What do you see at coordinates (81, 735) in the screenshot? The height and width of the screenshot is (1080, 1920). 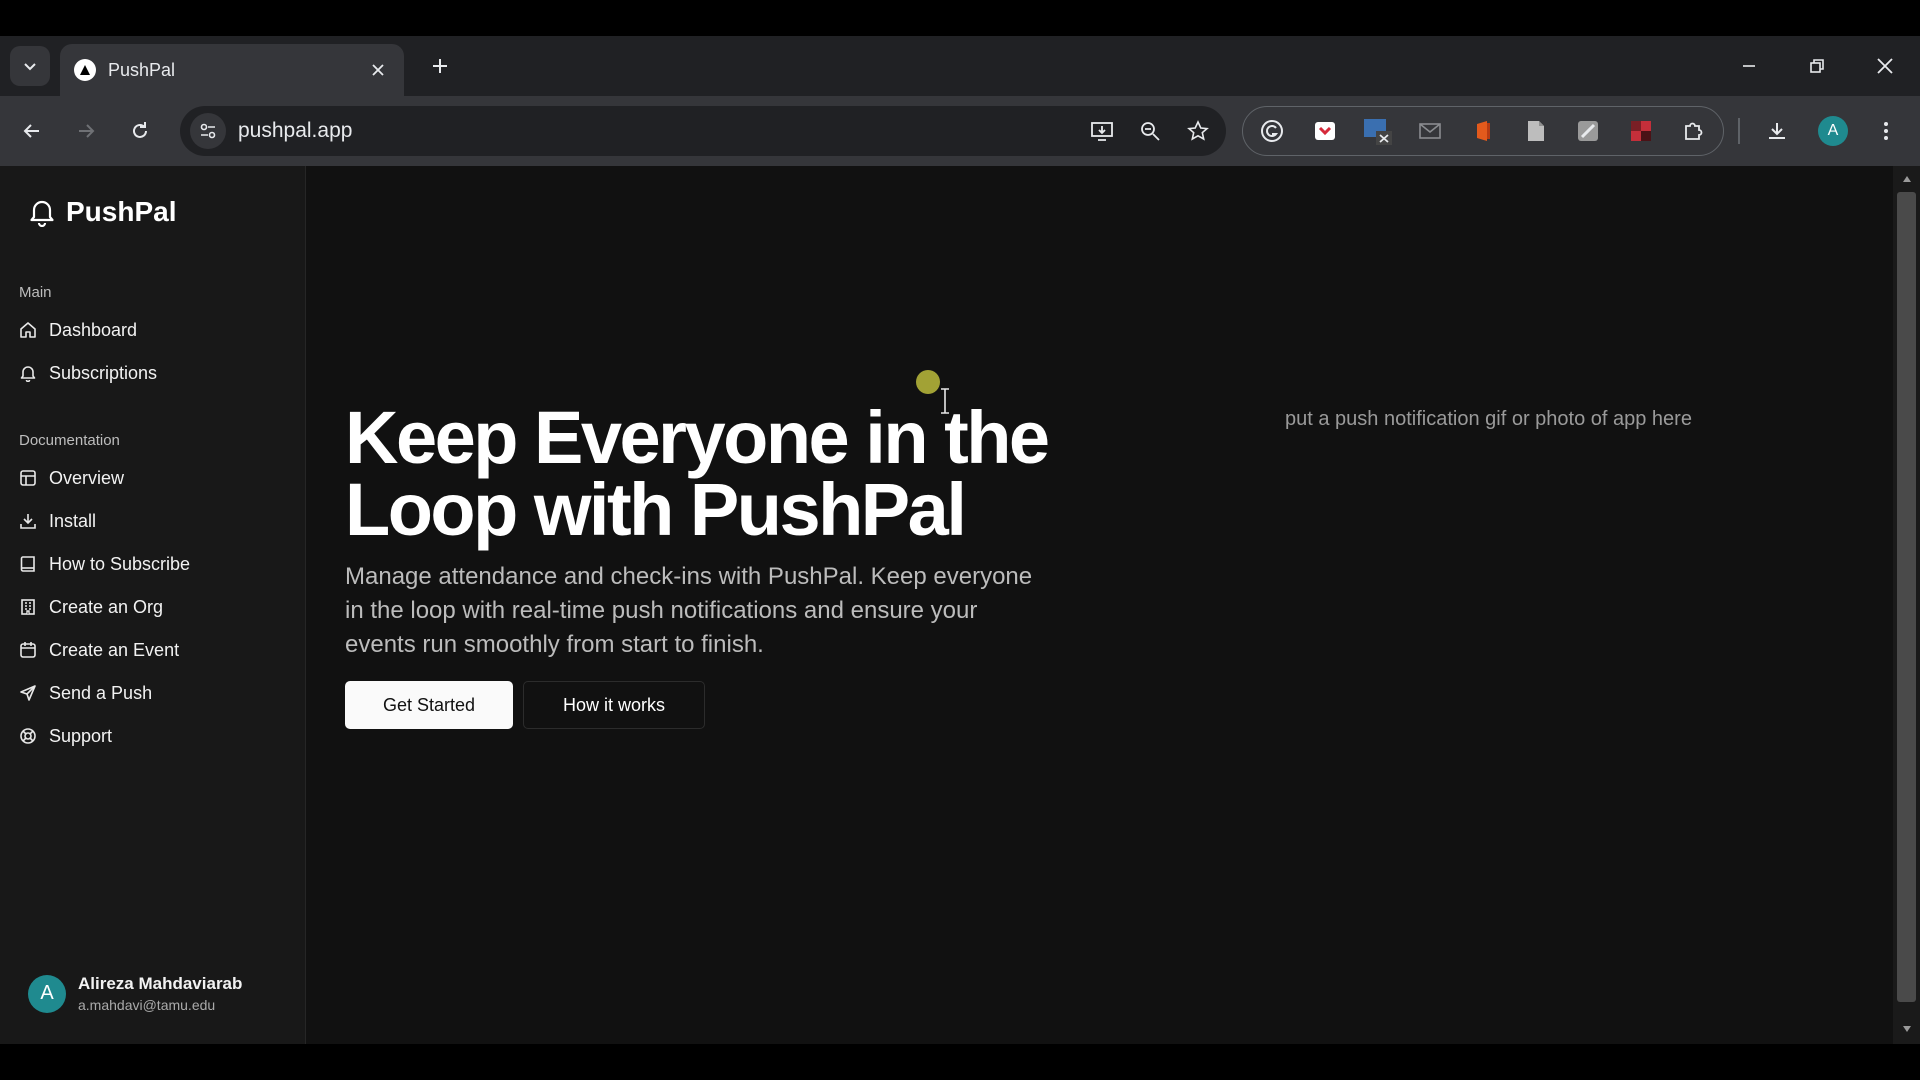 I see `sidebar-item-label: Support` at bounding box center [81, 735].